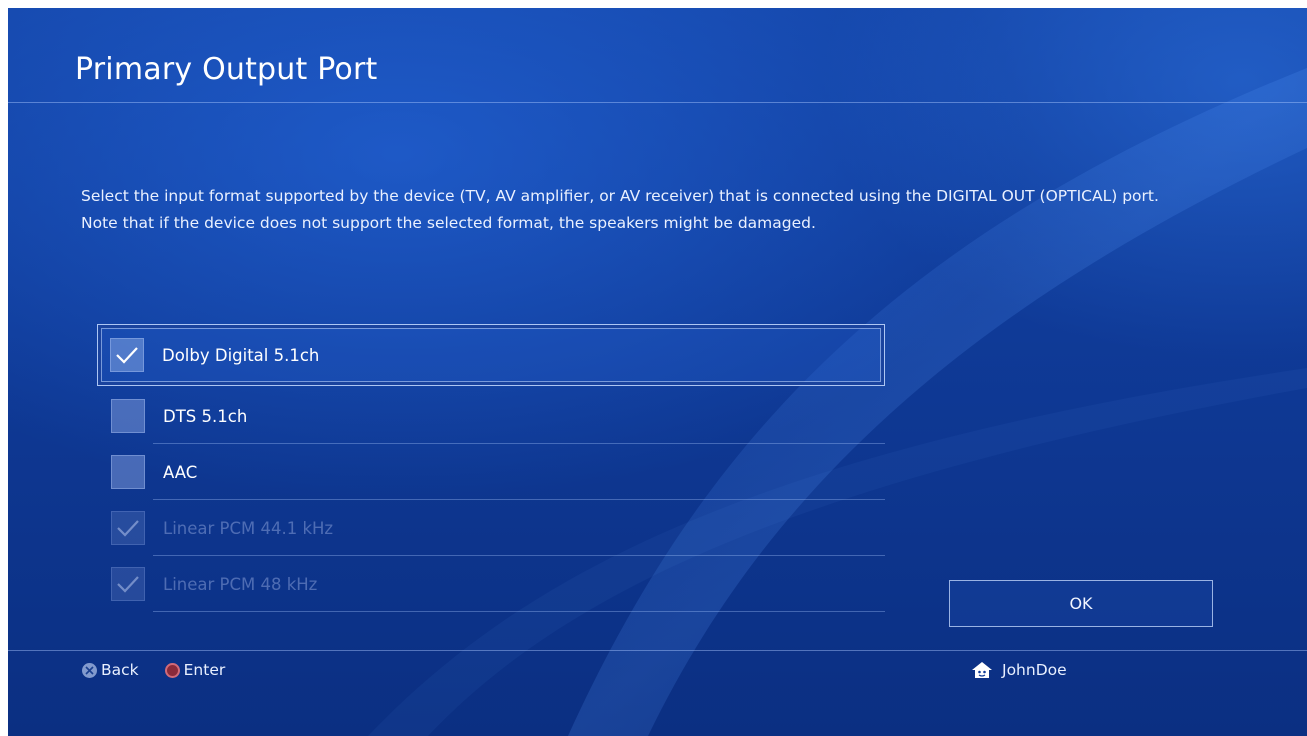  I want to click on circle-button-icon, so click(172, 670).